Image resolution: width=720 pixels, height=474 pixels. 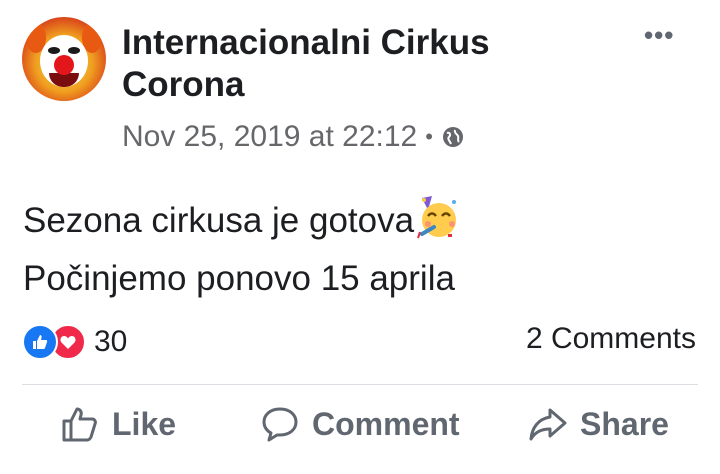 I want to click on more-options-icon: •••, so click(x=659, y=35).